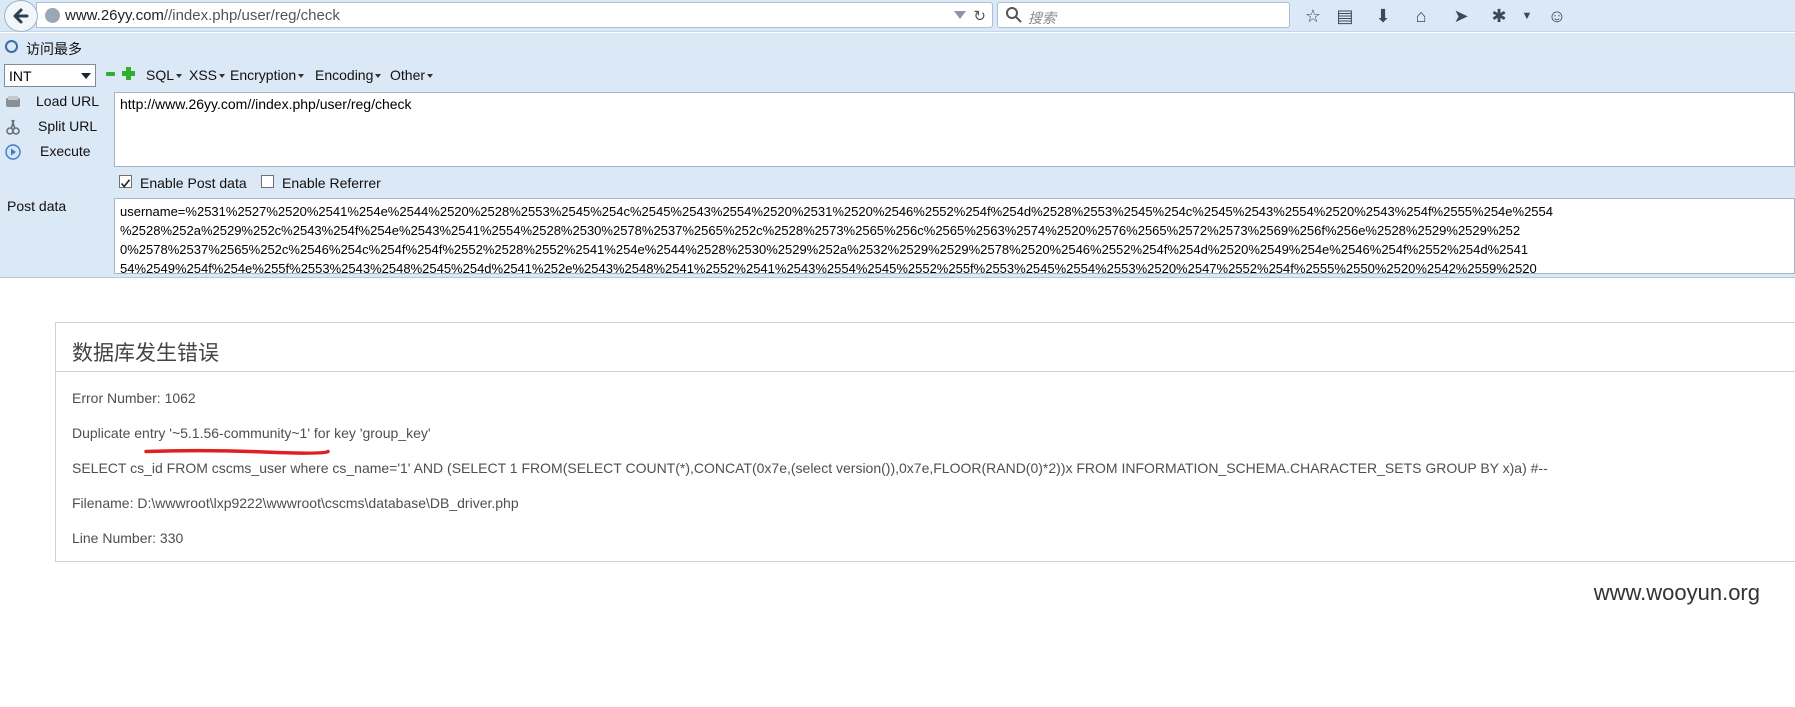 The height and width of the screenshot is (707, 1795). What do you see at coordinates (13, 127) in the screenshot?
I see `scissors-icon` at bounding box center [13, 127].